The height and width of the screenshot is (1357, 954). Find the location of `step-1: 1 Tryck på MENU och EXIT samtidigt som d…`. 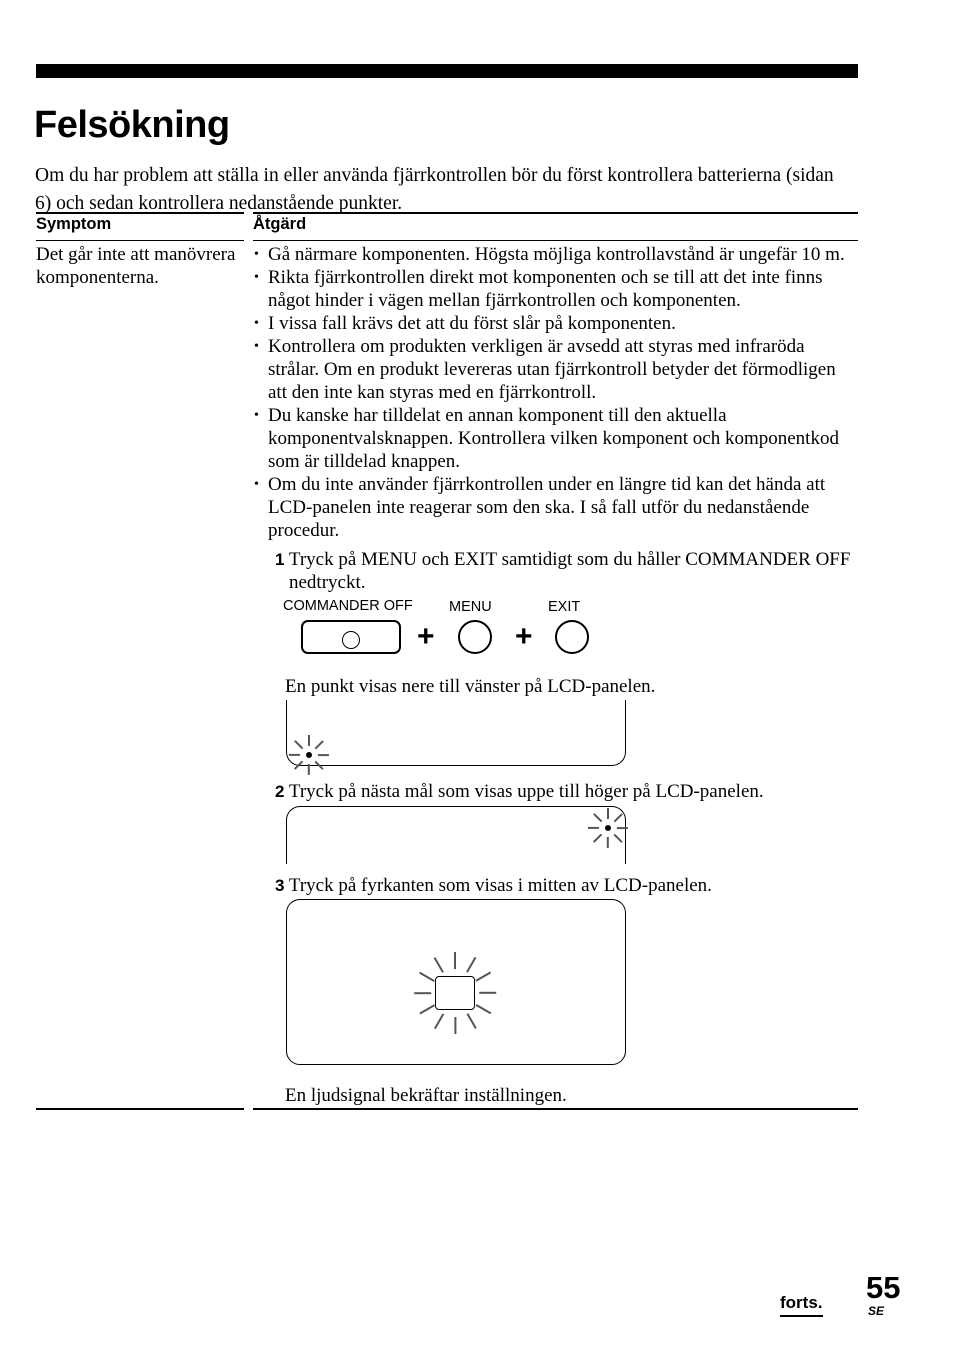

step-1: 1 Tryck på MENU och EXIT samtidigt som d… is located at coordinates (574, 571).